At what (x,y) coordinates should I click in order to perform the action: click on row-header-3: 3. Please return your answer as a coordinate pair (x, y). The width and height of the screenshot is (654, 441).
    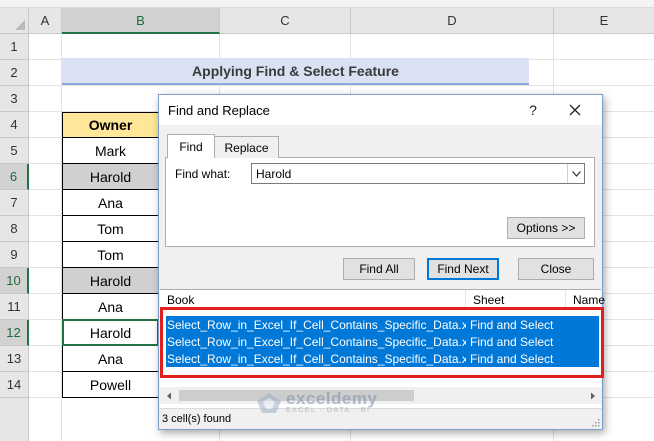
    Looking at the image, I should click on (14, 99).